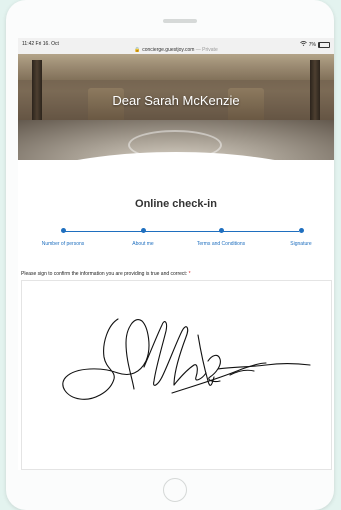 The width and height of the screenshot is (341, 510). What do you see at coordinates (206, 50) in the screenshot?
I see `url-suffix: — Private` at bounding box center [206, 50].